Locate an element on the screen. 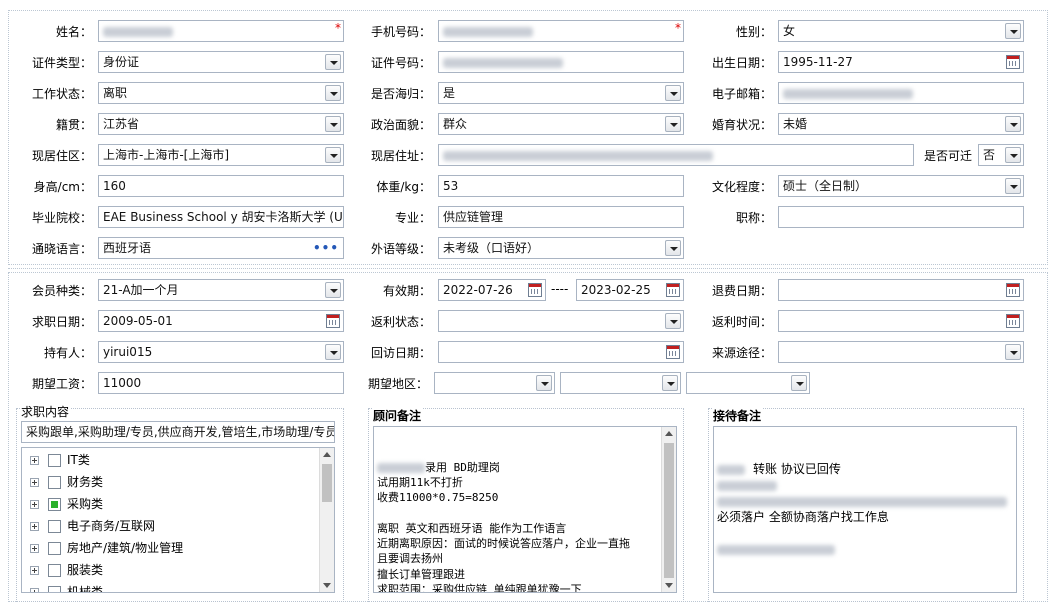 The height and width of the screenshot is (608, 1058). expected-area-city-select is located at coordinates (620, 383).